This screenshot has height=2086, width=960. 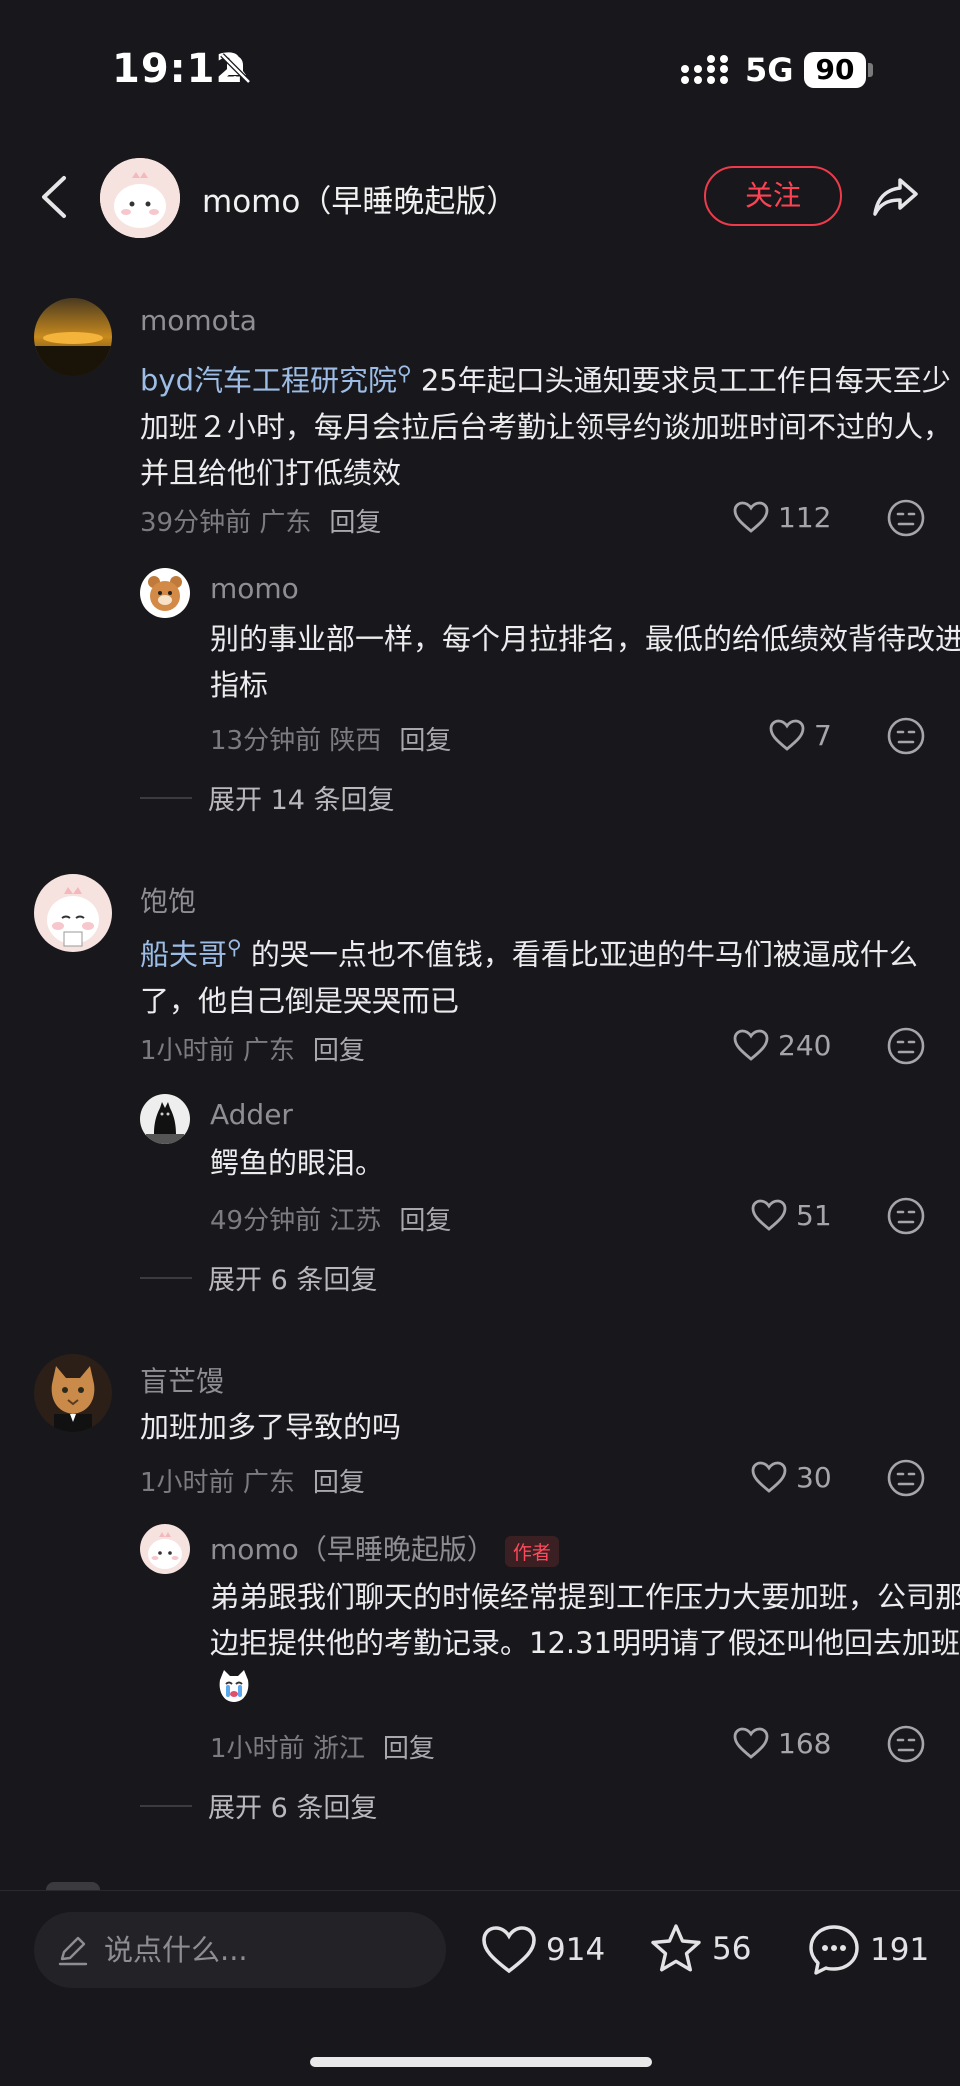 What do you see at coordinates (900, 1950) in the screenshot?
I see `comment-count: 191` at bounding box center [900, 1950].